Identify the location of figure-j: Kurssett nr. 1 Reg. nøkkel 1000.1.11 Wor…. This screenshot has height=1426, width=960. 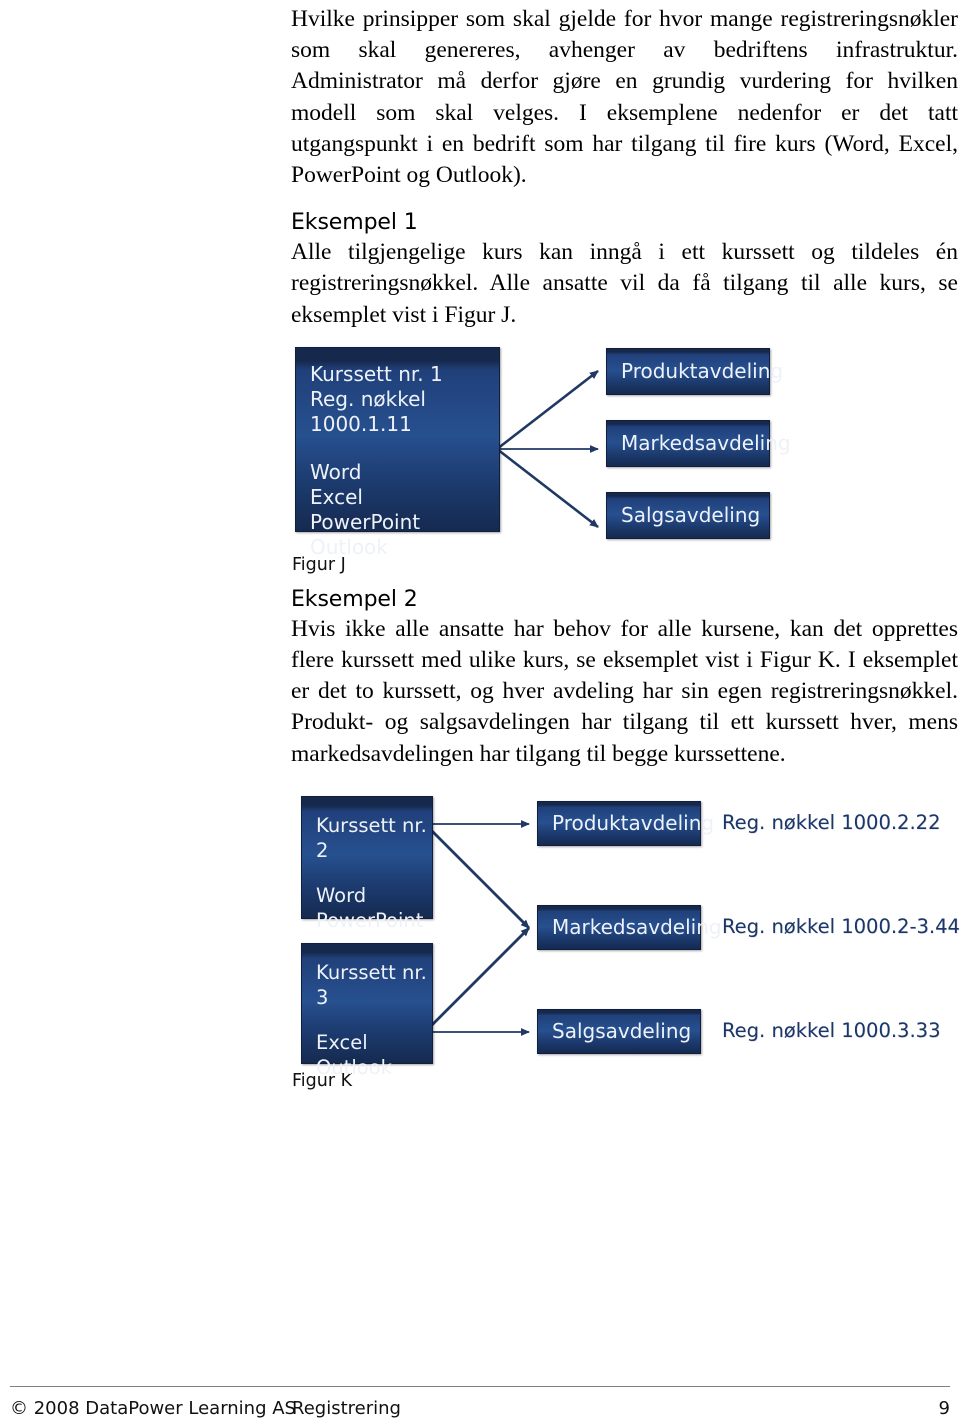
(624, 460).